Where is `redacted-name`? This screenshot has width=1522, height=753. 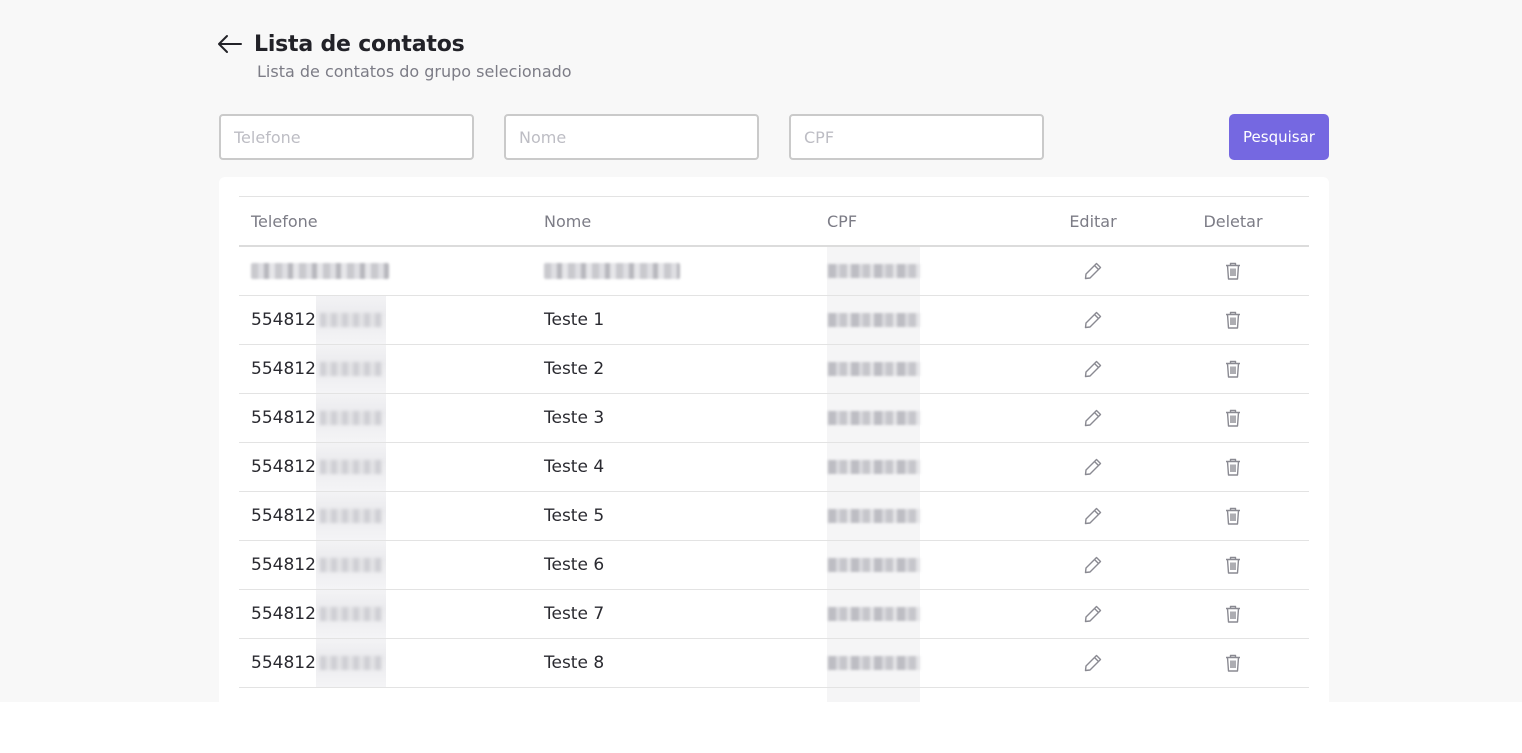 redacted-name is located at coordinates (612, 271).